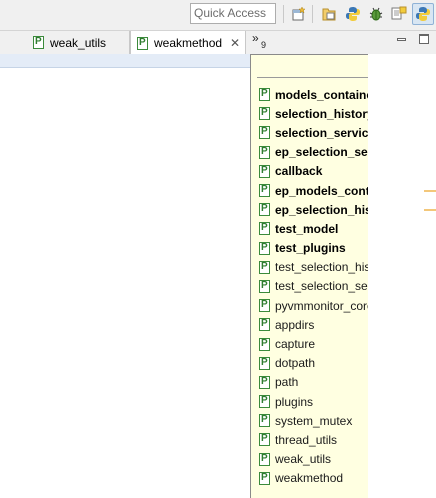 The image size is (436, 498). Describe the element at coordinates (353, 14) in the screenshot. I see `pydev-perspective-icon` at that location.